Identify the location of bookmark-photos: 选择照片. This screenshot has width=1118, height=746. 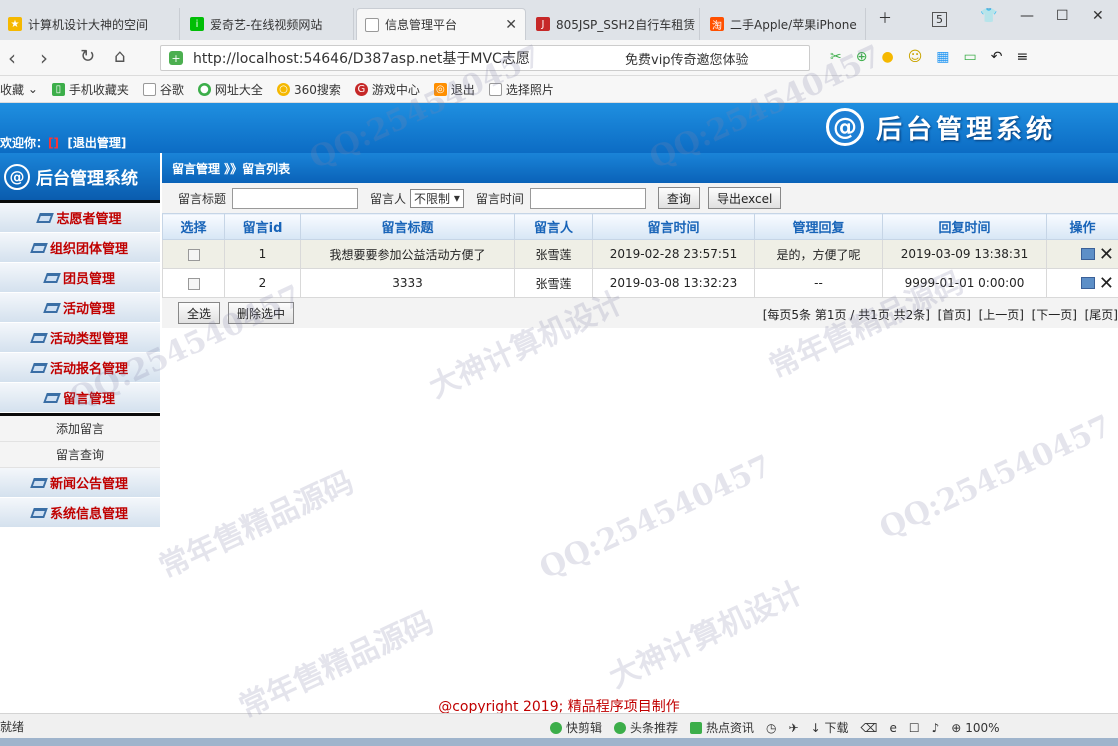
(521, 89).